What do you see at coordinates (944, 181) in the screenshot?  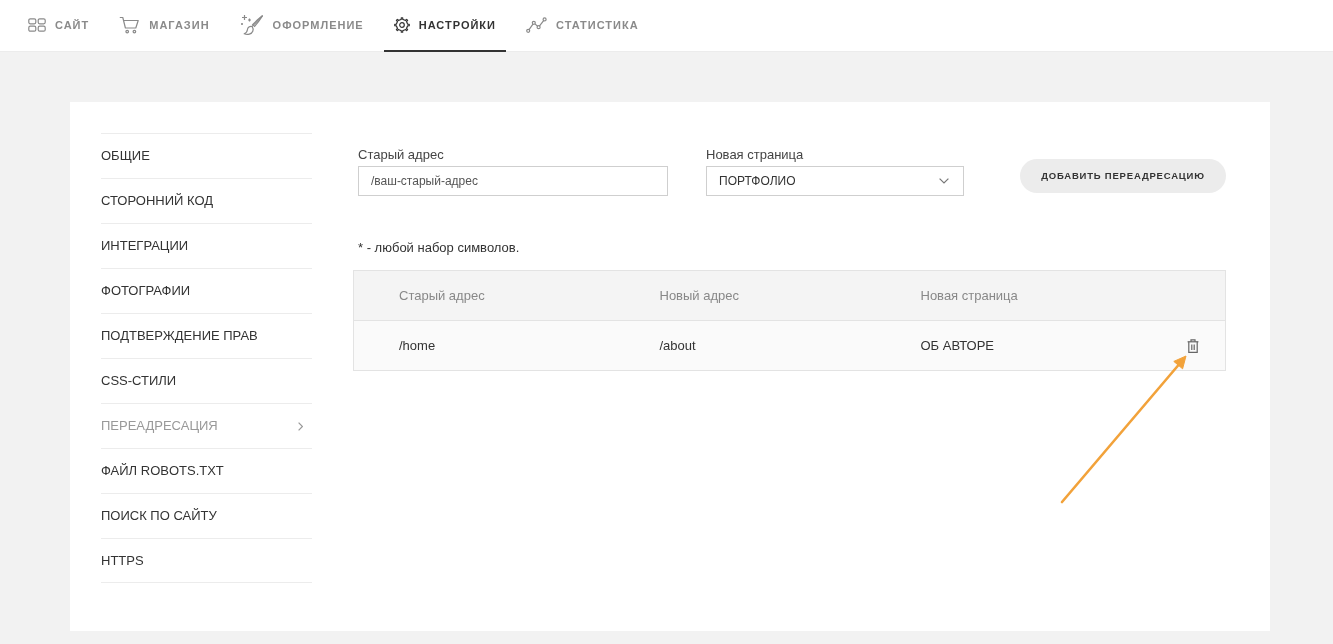 I see `chevron-down-icon` at bounding box center [944, 181].